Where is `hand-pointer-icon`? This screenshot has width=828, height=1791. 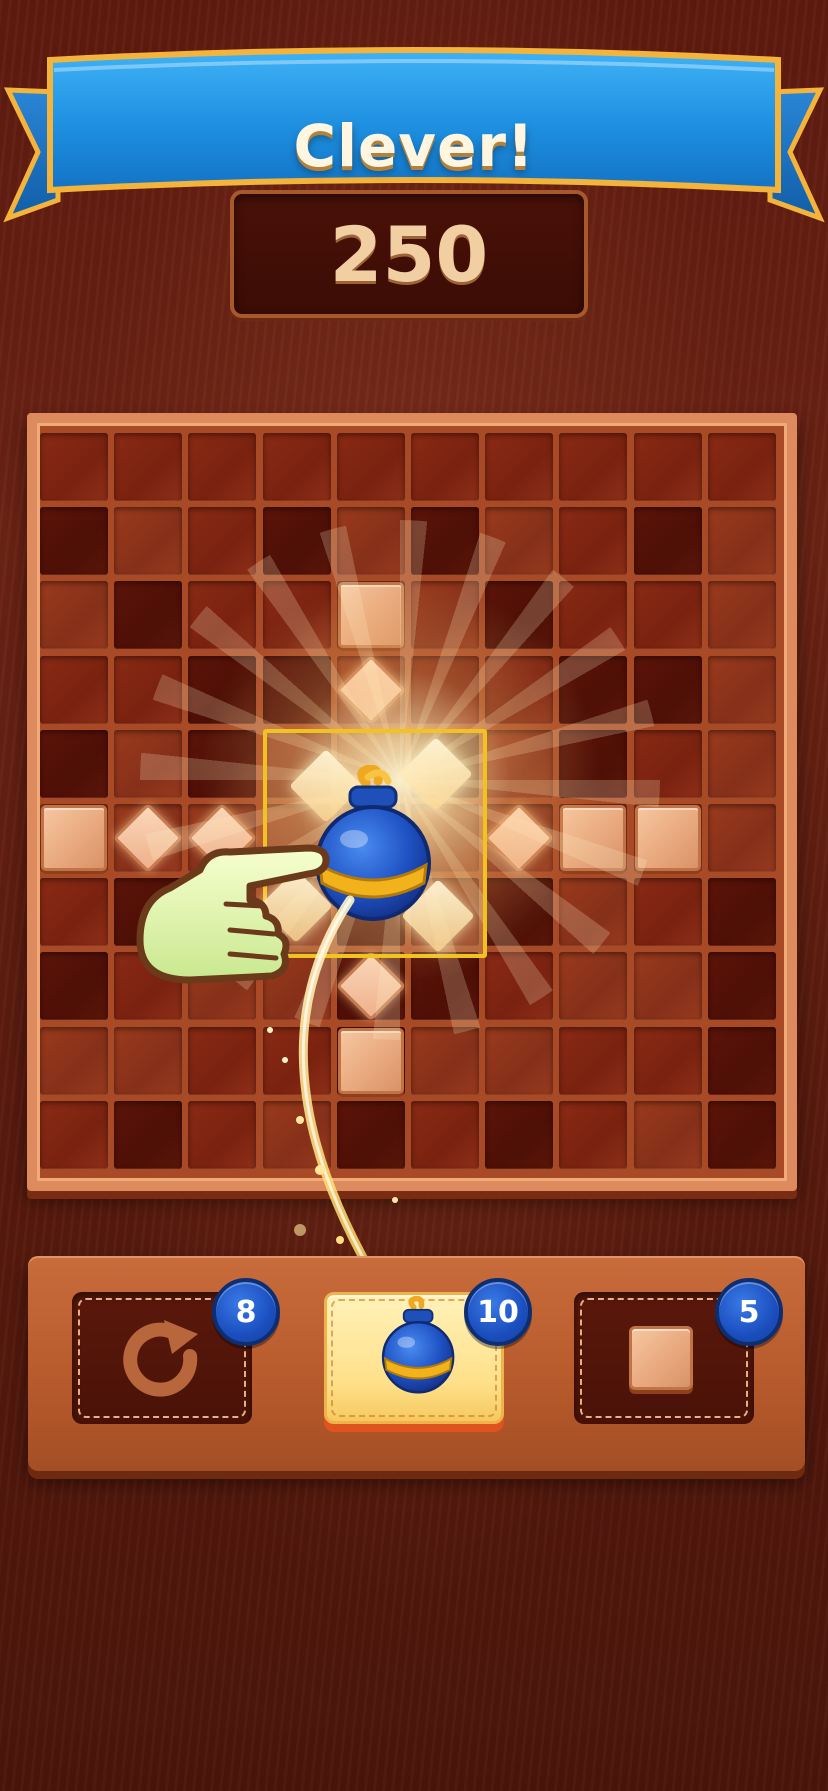 hand-pointer-icon is located at coordinates (233, 914).